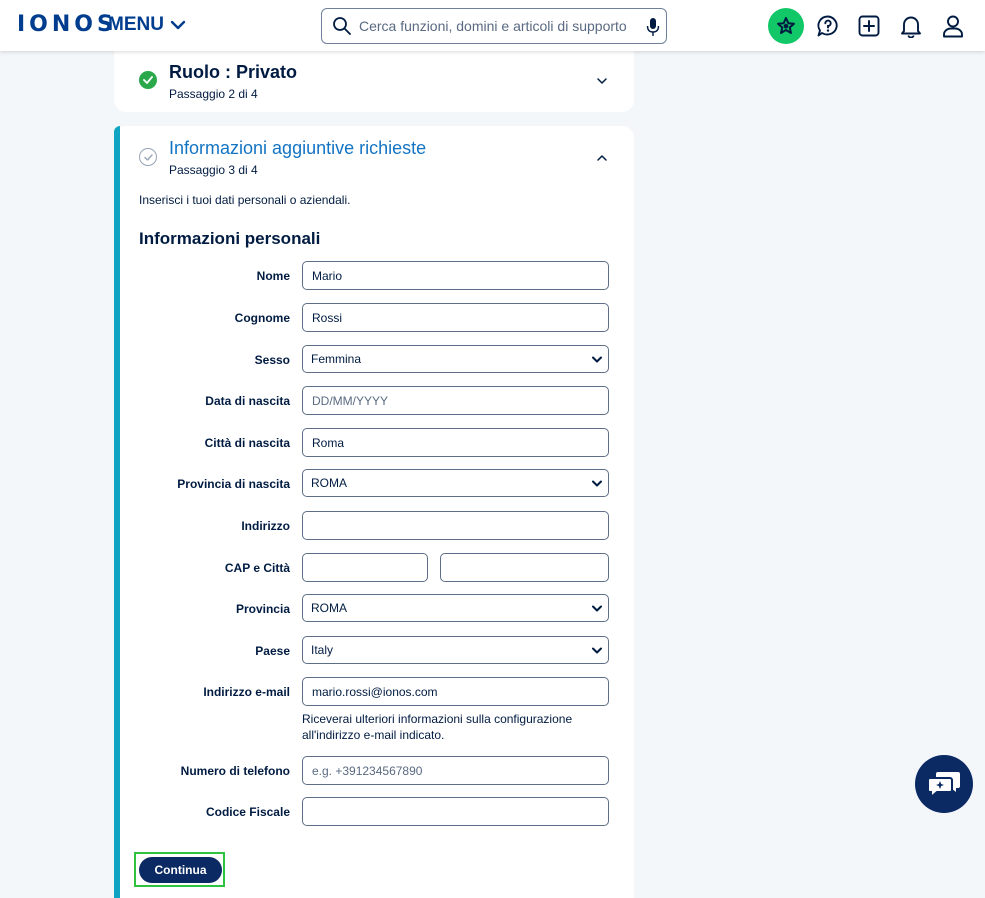 The width and height of the screenshot is (985, 898). I want to click on menu-label: MENU, so click(136, 24).